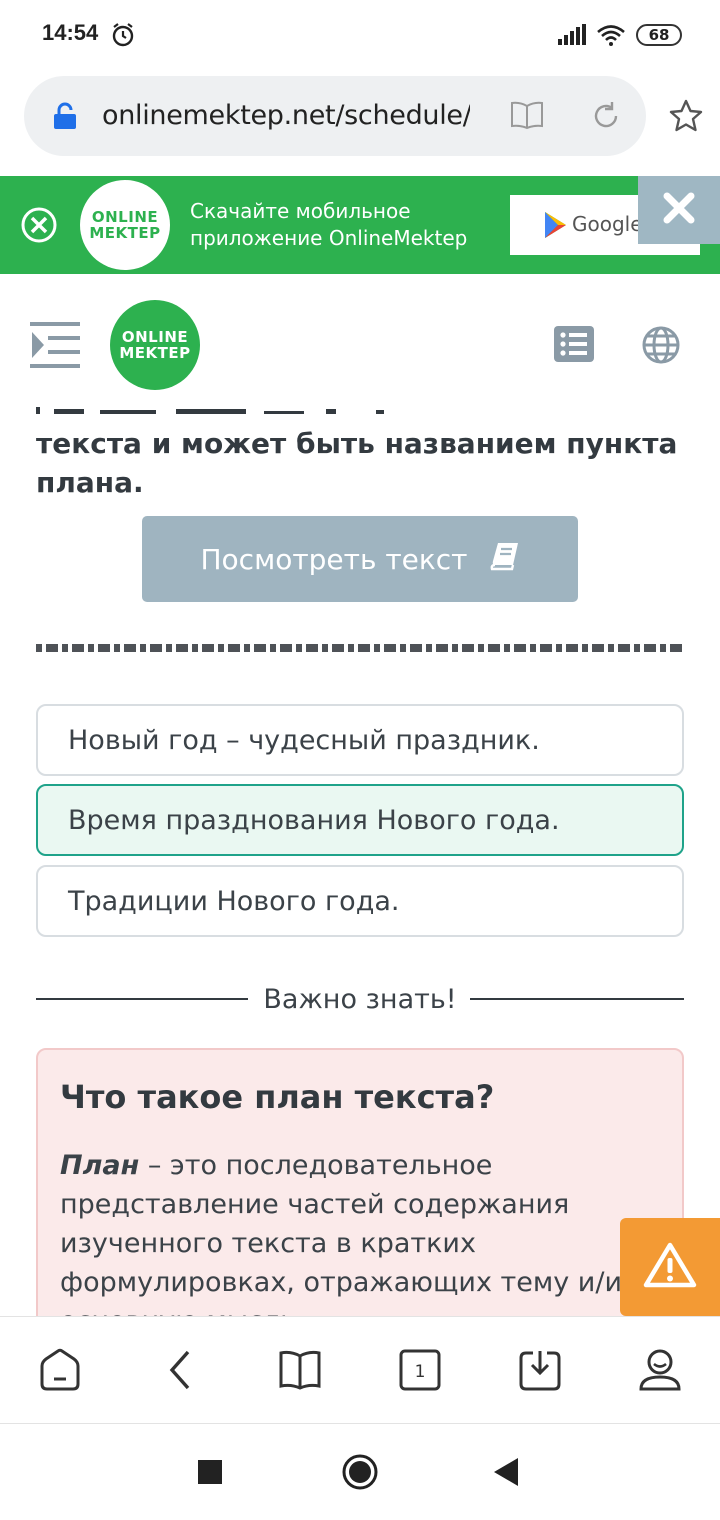  What do you see at coordinates (527, 117) in the screenshot?
I see `reader-mode-icon` at bounding box center [527, 117].